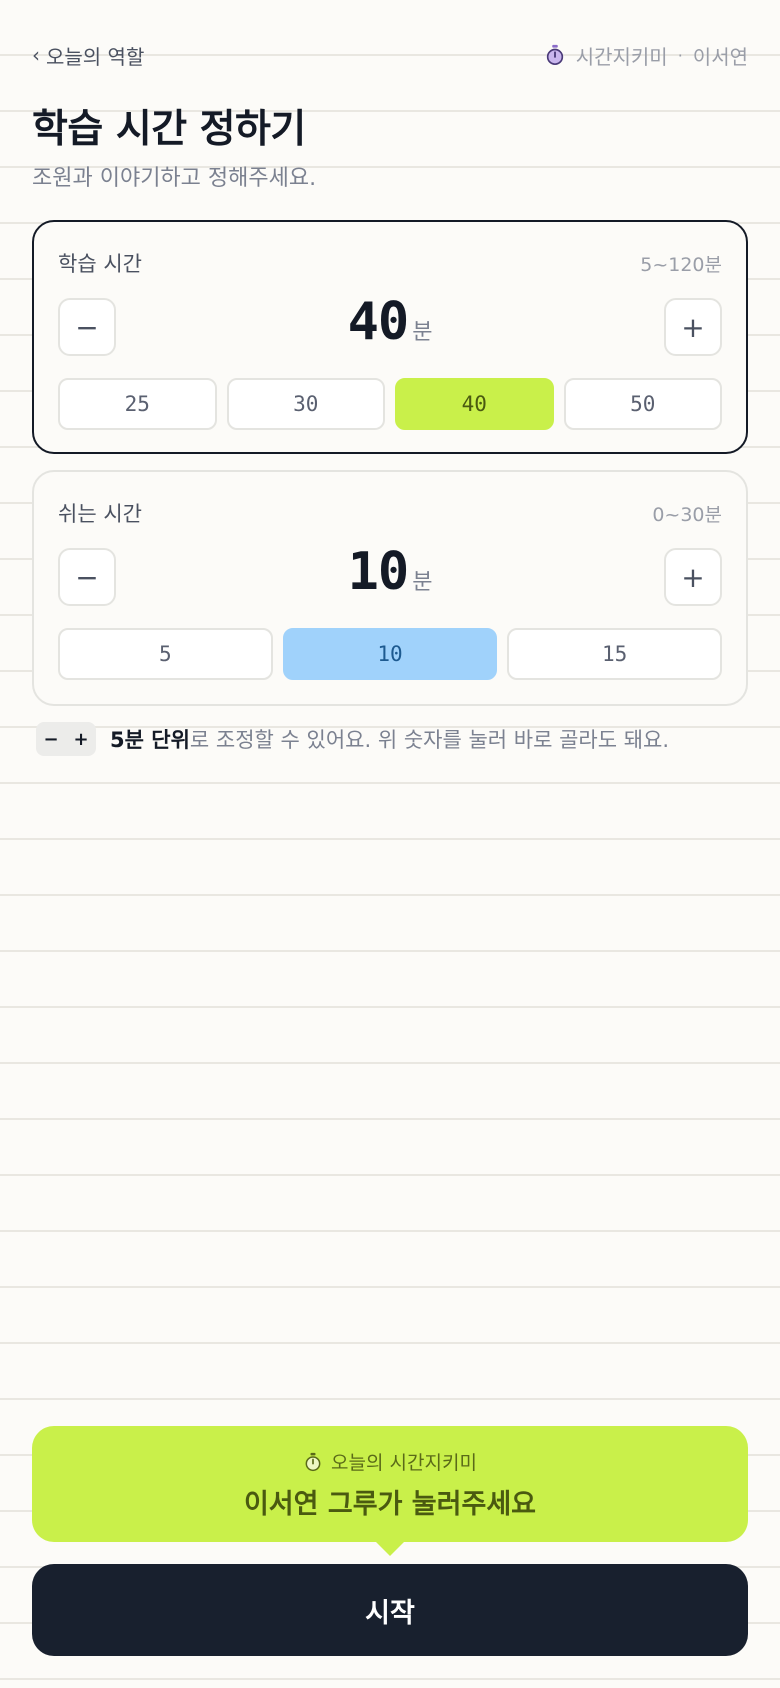 This screenshot has height=1688, width=780. Describe the element at coordinates (174, 178) in the screenshot. I see `page-subtitle: 조원과 이야기하고 정해주세요.` at that location.